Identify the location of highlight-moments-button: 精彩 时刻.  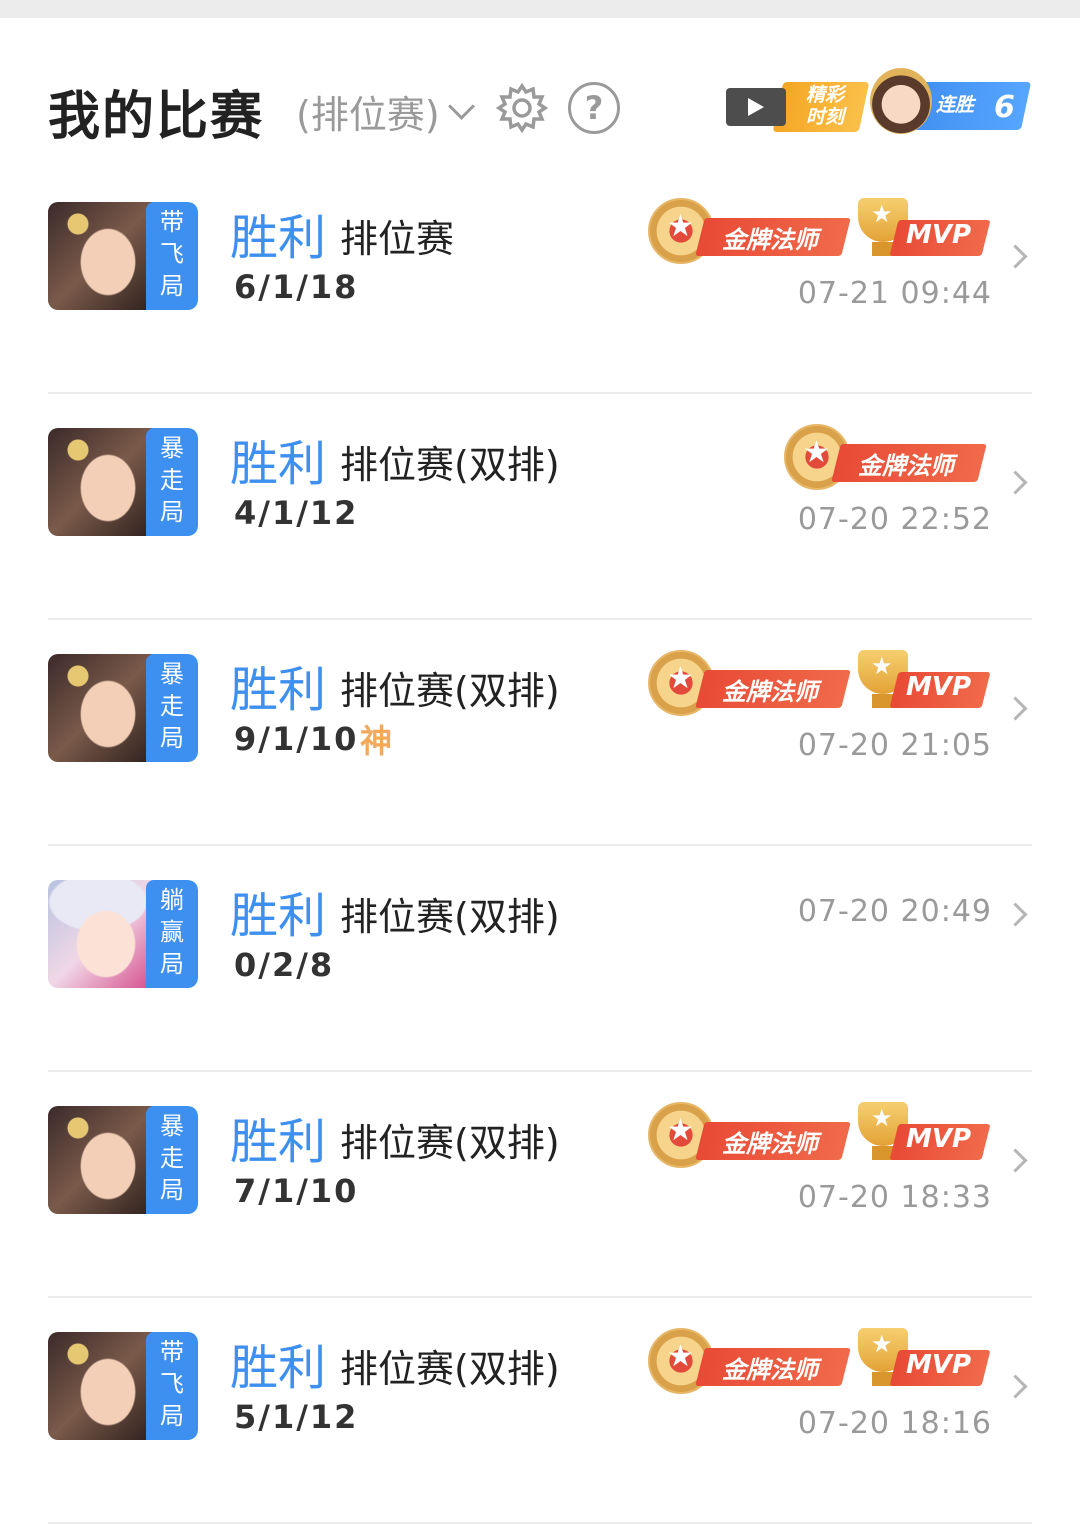
(798, 107).